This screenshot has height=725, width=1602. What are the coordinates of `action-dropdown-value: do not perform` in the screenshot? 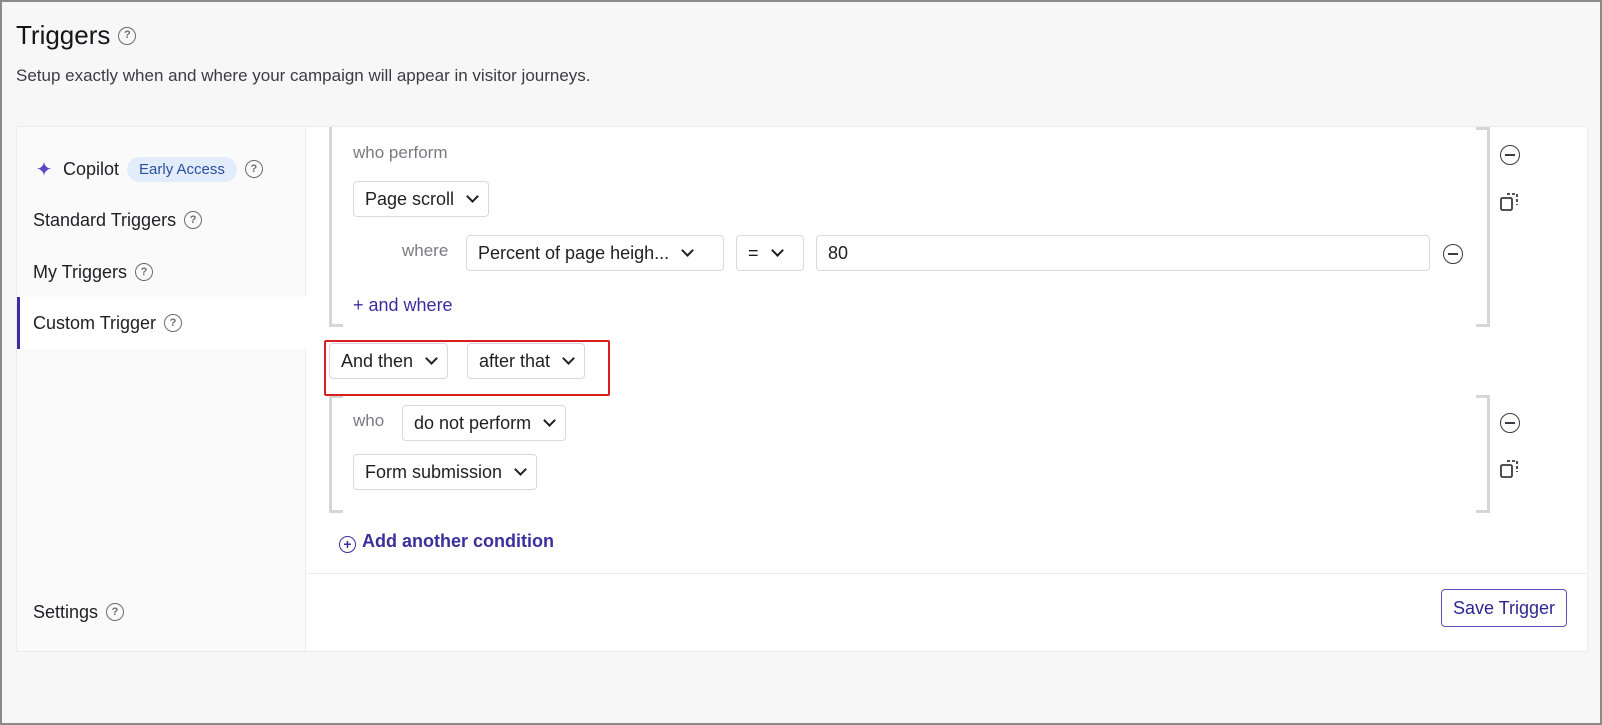 It's located at (473, 422).